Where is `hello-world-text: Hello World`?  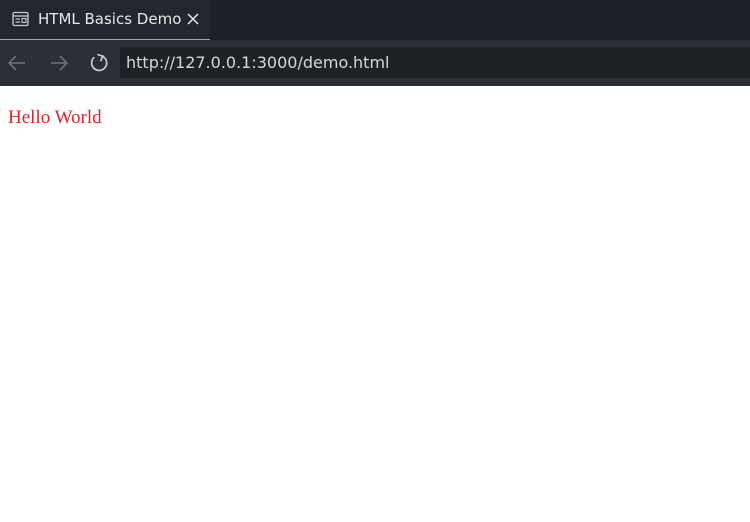
hello-world-text: Hello World is located at coordinates (55, 117).